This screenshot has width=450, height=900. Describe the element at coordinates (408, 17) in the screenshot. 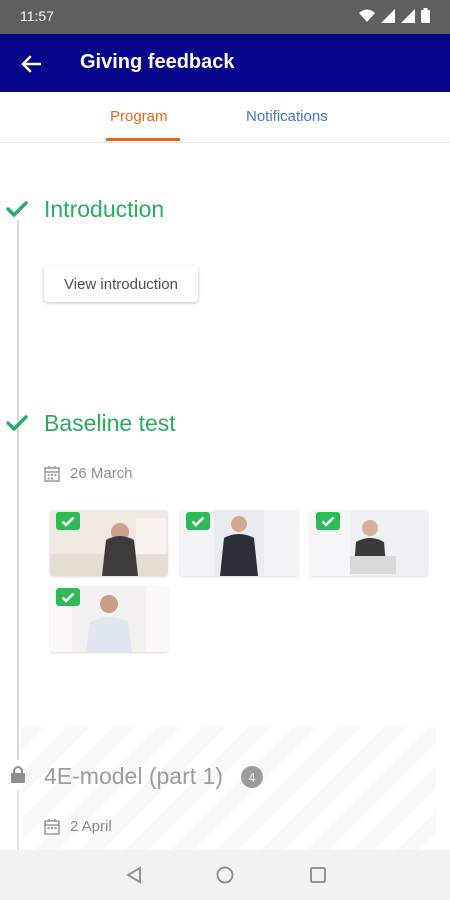

I see `signal-secondary-icon` at that location.